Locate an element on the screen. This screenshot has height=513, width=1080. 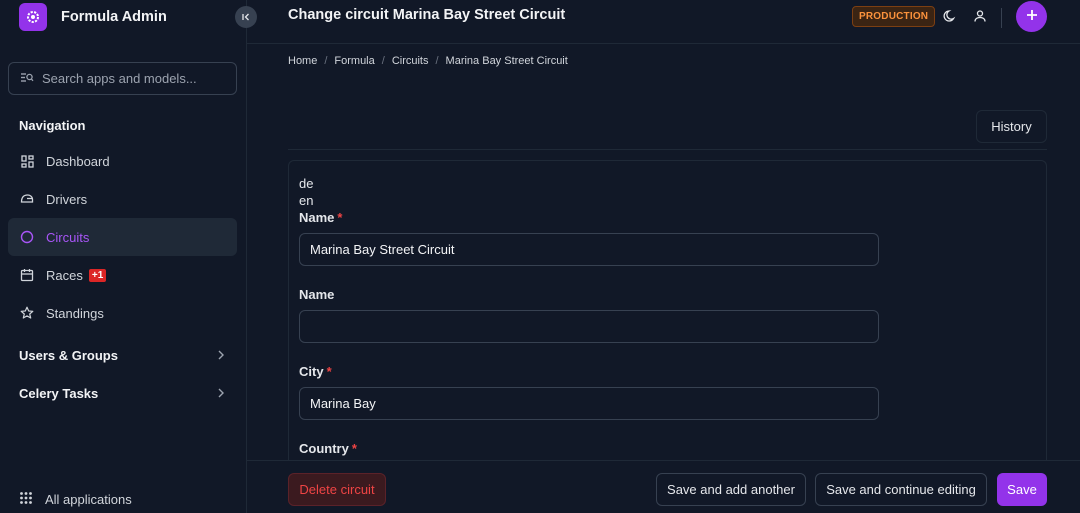
save-and-add-another-button: Save and add another is located at coordinates (731, 489).